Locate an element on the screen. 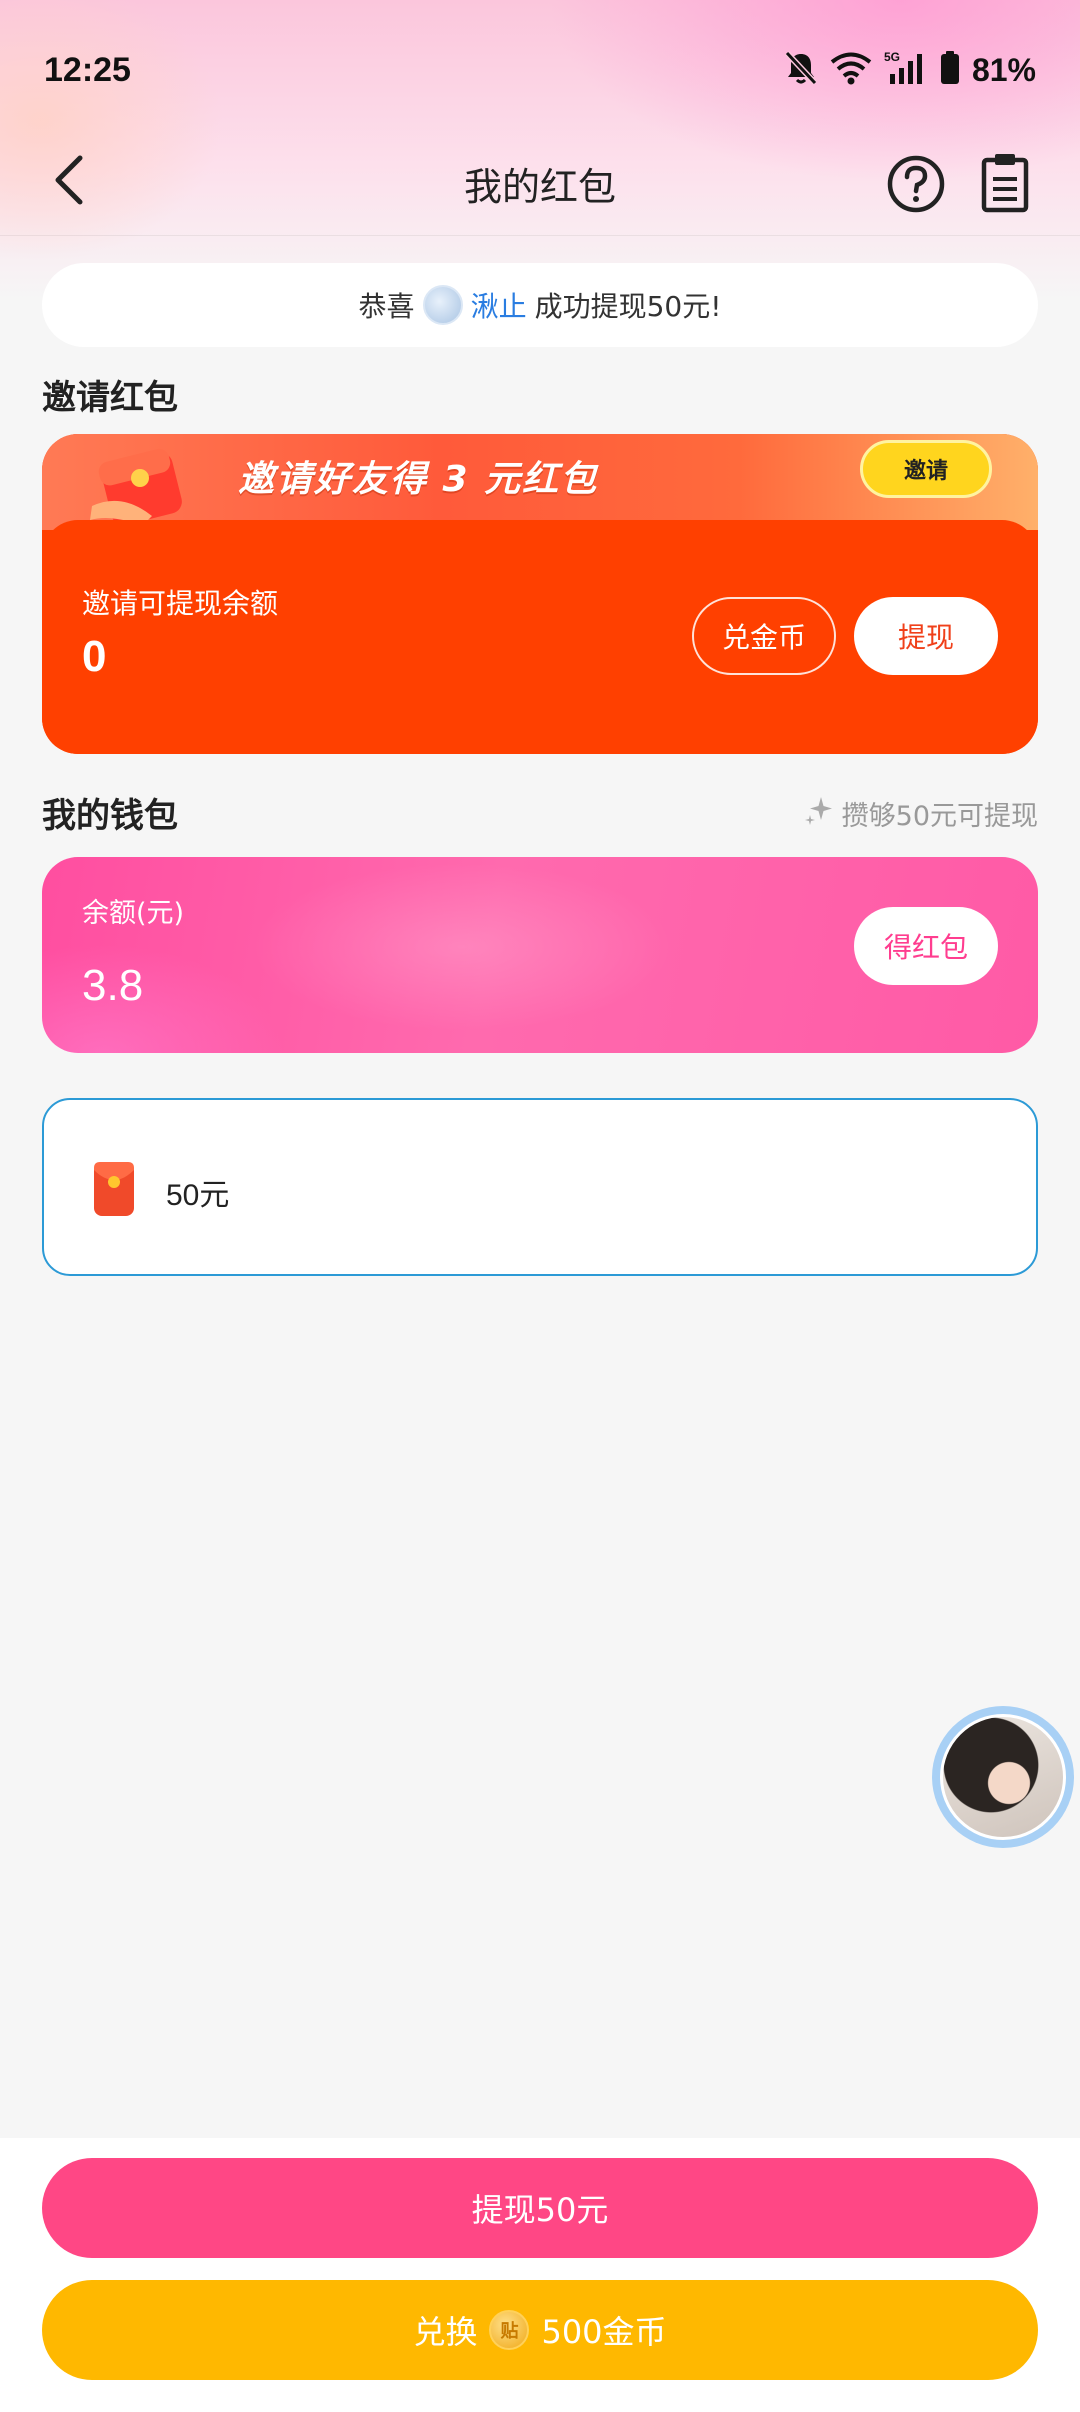 The width and height of the screenshot is (1080, 2412). status-bar: 12:25 5G 81% is located at coordinates (540, 70).